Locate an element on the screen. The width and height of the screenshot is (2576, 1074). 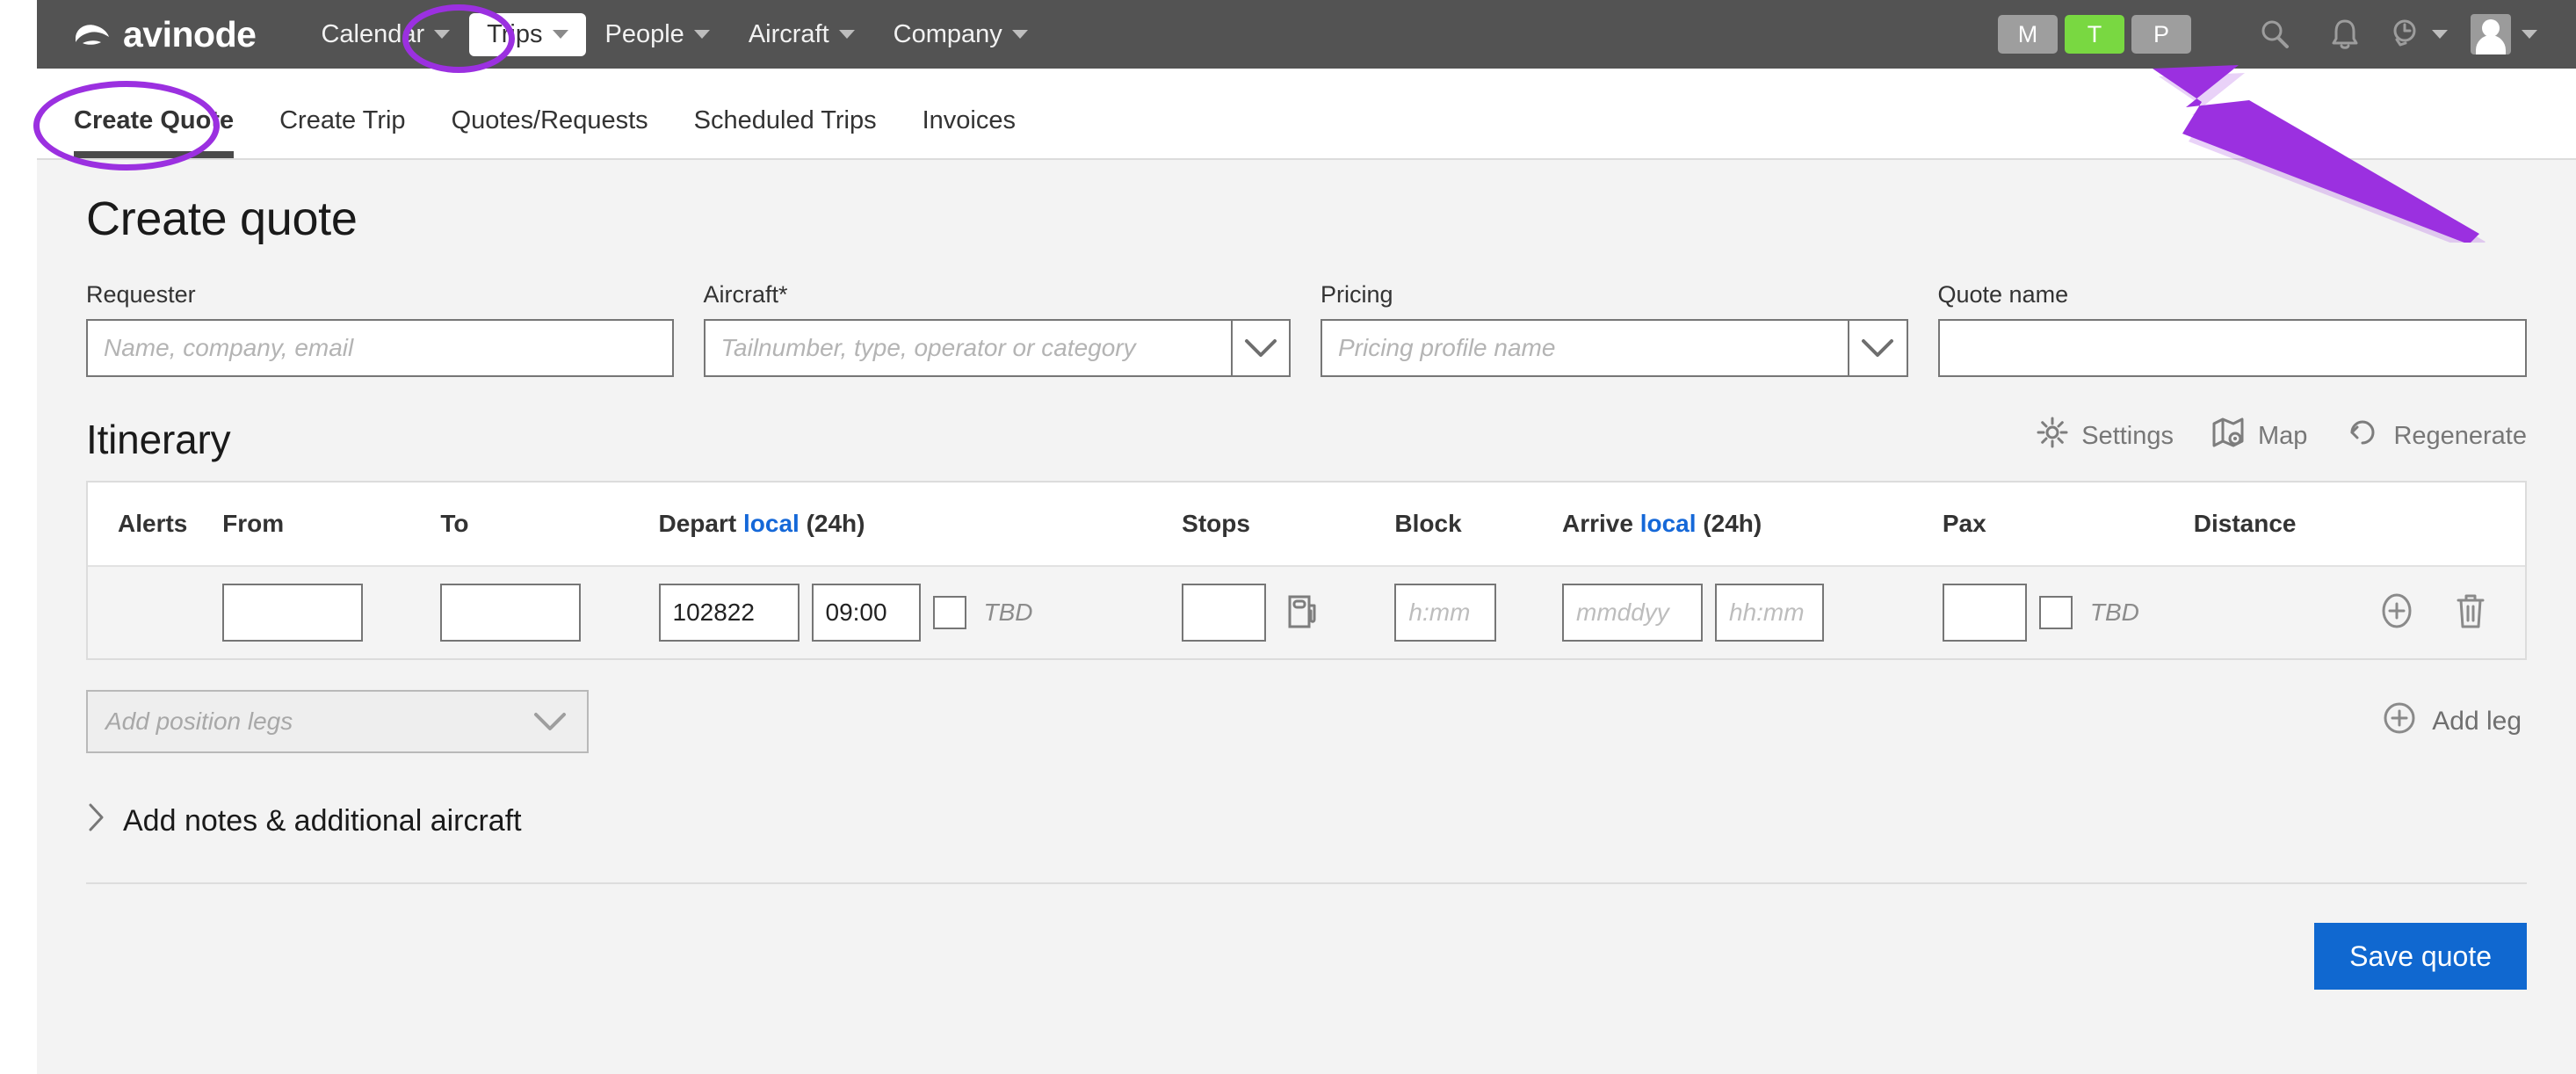
avatar-body is located at coordinates (2491, 44).